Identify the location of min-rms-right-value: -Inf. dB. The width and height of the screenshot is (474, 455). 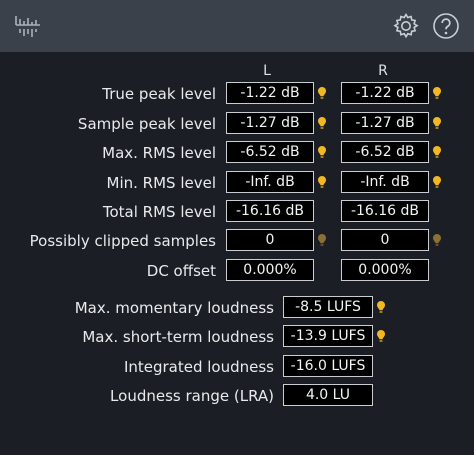
(385, 182).